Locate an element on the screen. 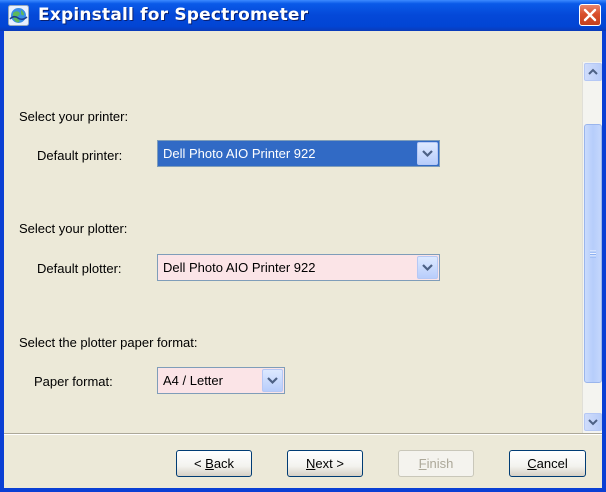 The image size is (606, 492). back-button-mnemonic: B is located at coordinates (209, 463).